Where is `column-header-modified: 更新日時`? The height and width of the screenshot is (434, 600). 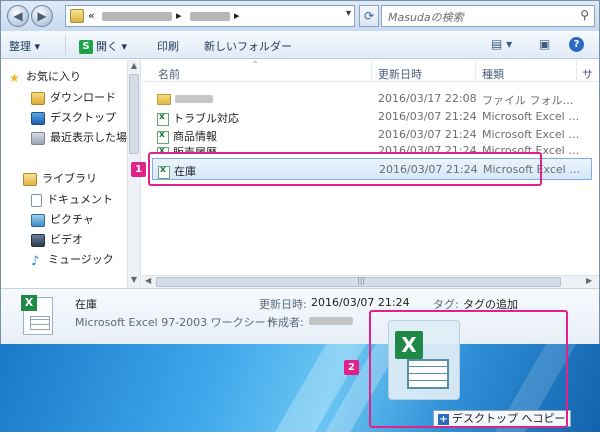
column-header-modified: 更新日時 is located at coordinates (400, 74).